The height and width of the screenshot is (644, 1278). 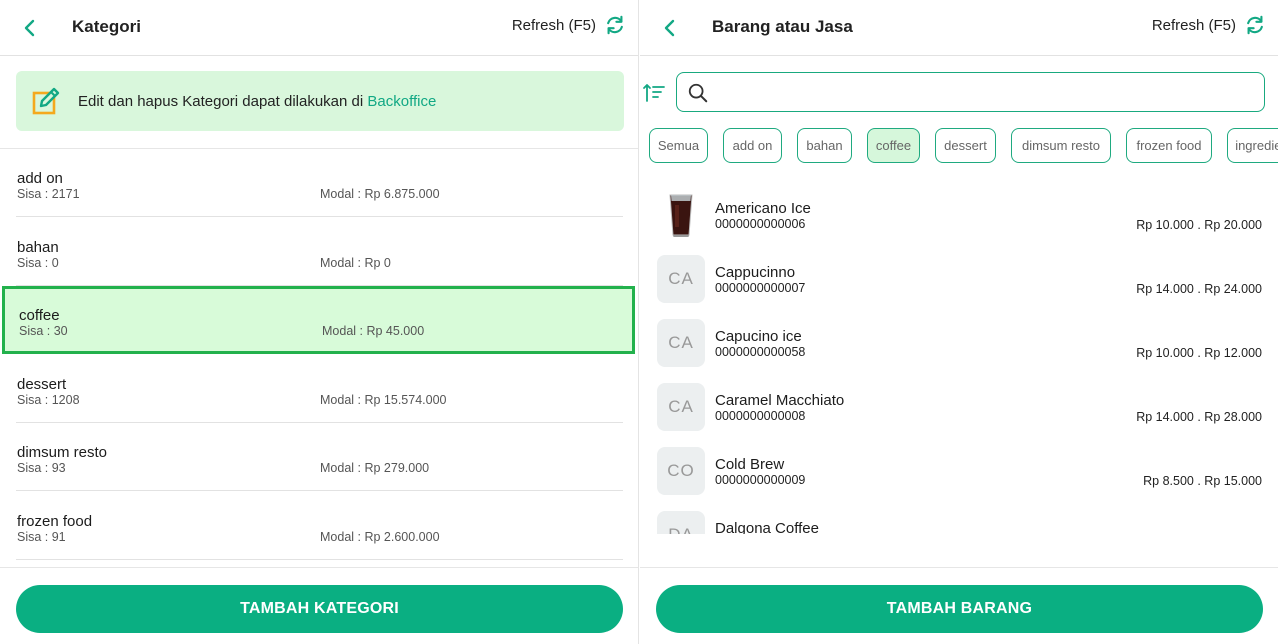 I want to click on search-input, so click(x=987, y=92).